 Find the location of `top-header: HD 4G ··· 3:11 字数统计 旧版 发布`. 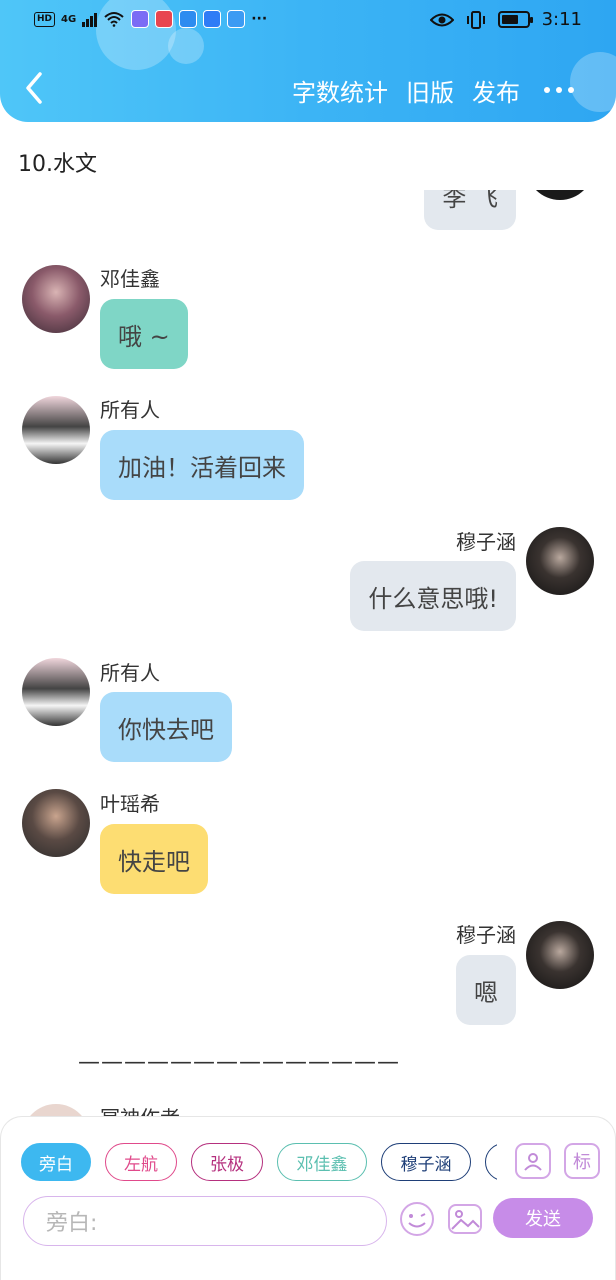

top-header: HD 4G ··· 3:11 字数统计 旧版 发布 is located at coordinates (308, 61).